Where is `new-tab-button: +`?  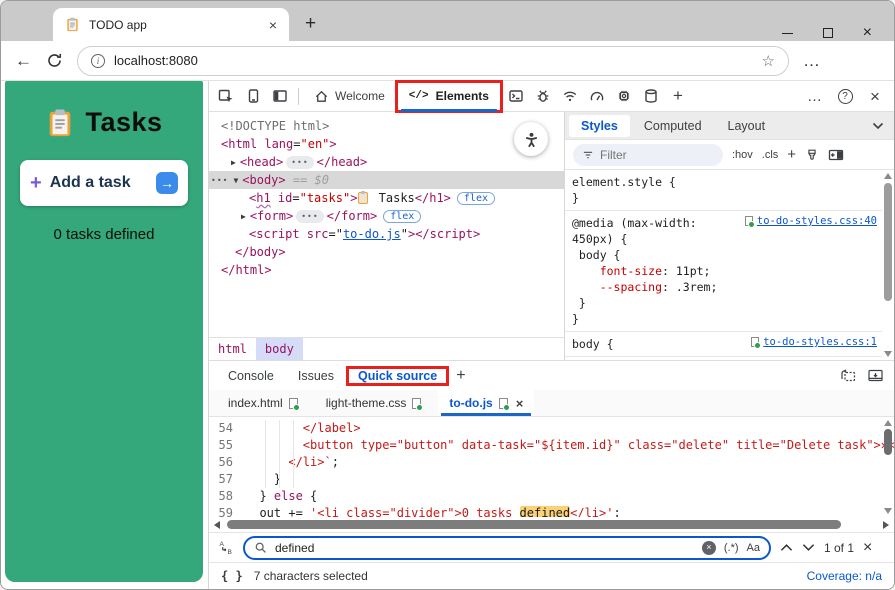
new-tab-button: + is located at coordinates (310, 23).